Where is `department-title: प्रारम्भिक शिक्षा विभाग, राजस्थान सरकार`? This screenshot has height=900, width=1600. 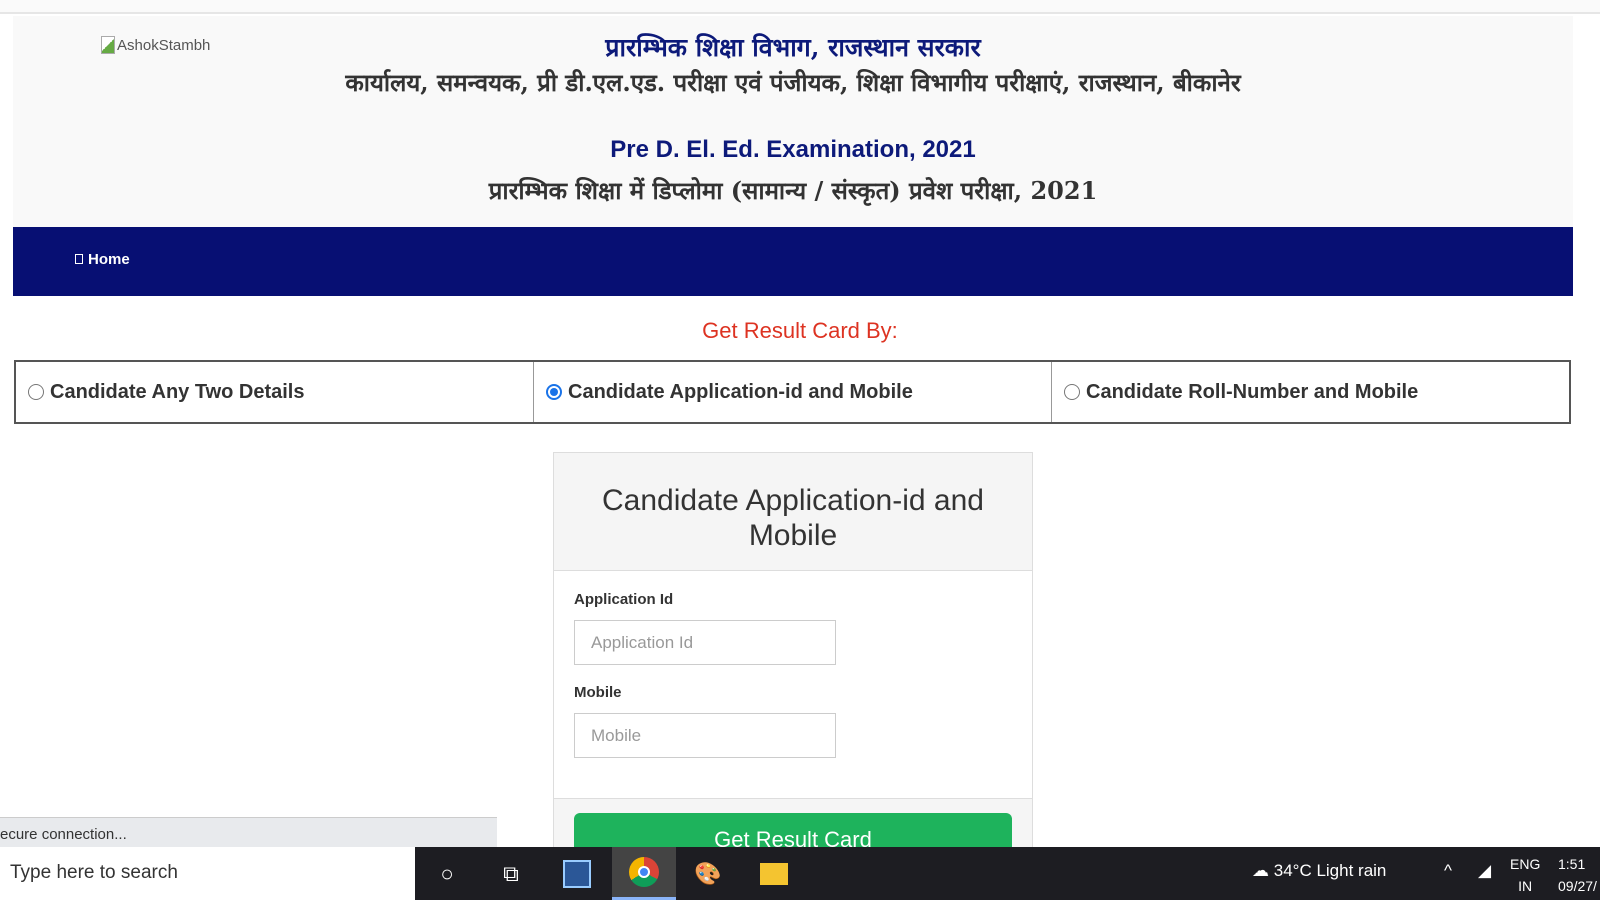 department-title: प्रारम्भिक शिक्षा विभाग, राजस्थान सरकार is located at coordinates (793, 47).